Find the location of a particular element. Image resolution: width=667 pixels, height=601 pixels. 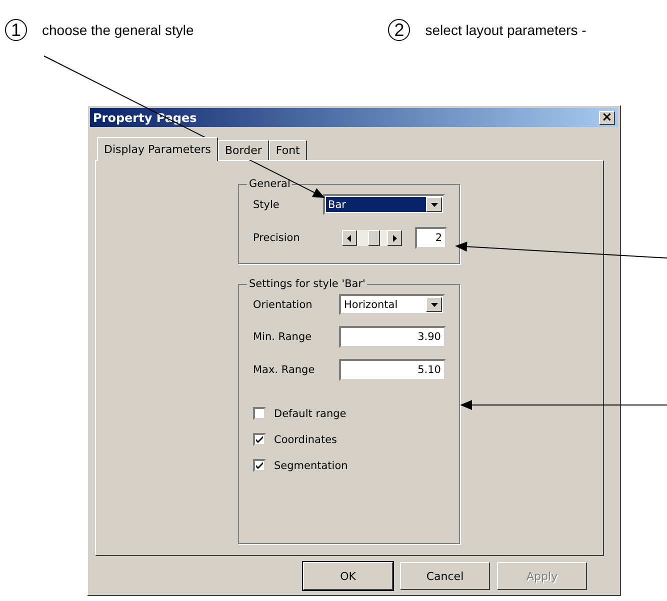

checkbox-label: Coordinates is located at coordinates (306, 440).